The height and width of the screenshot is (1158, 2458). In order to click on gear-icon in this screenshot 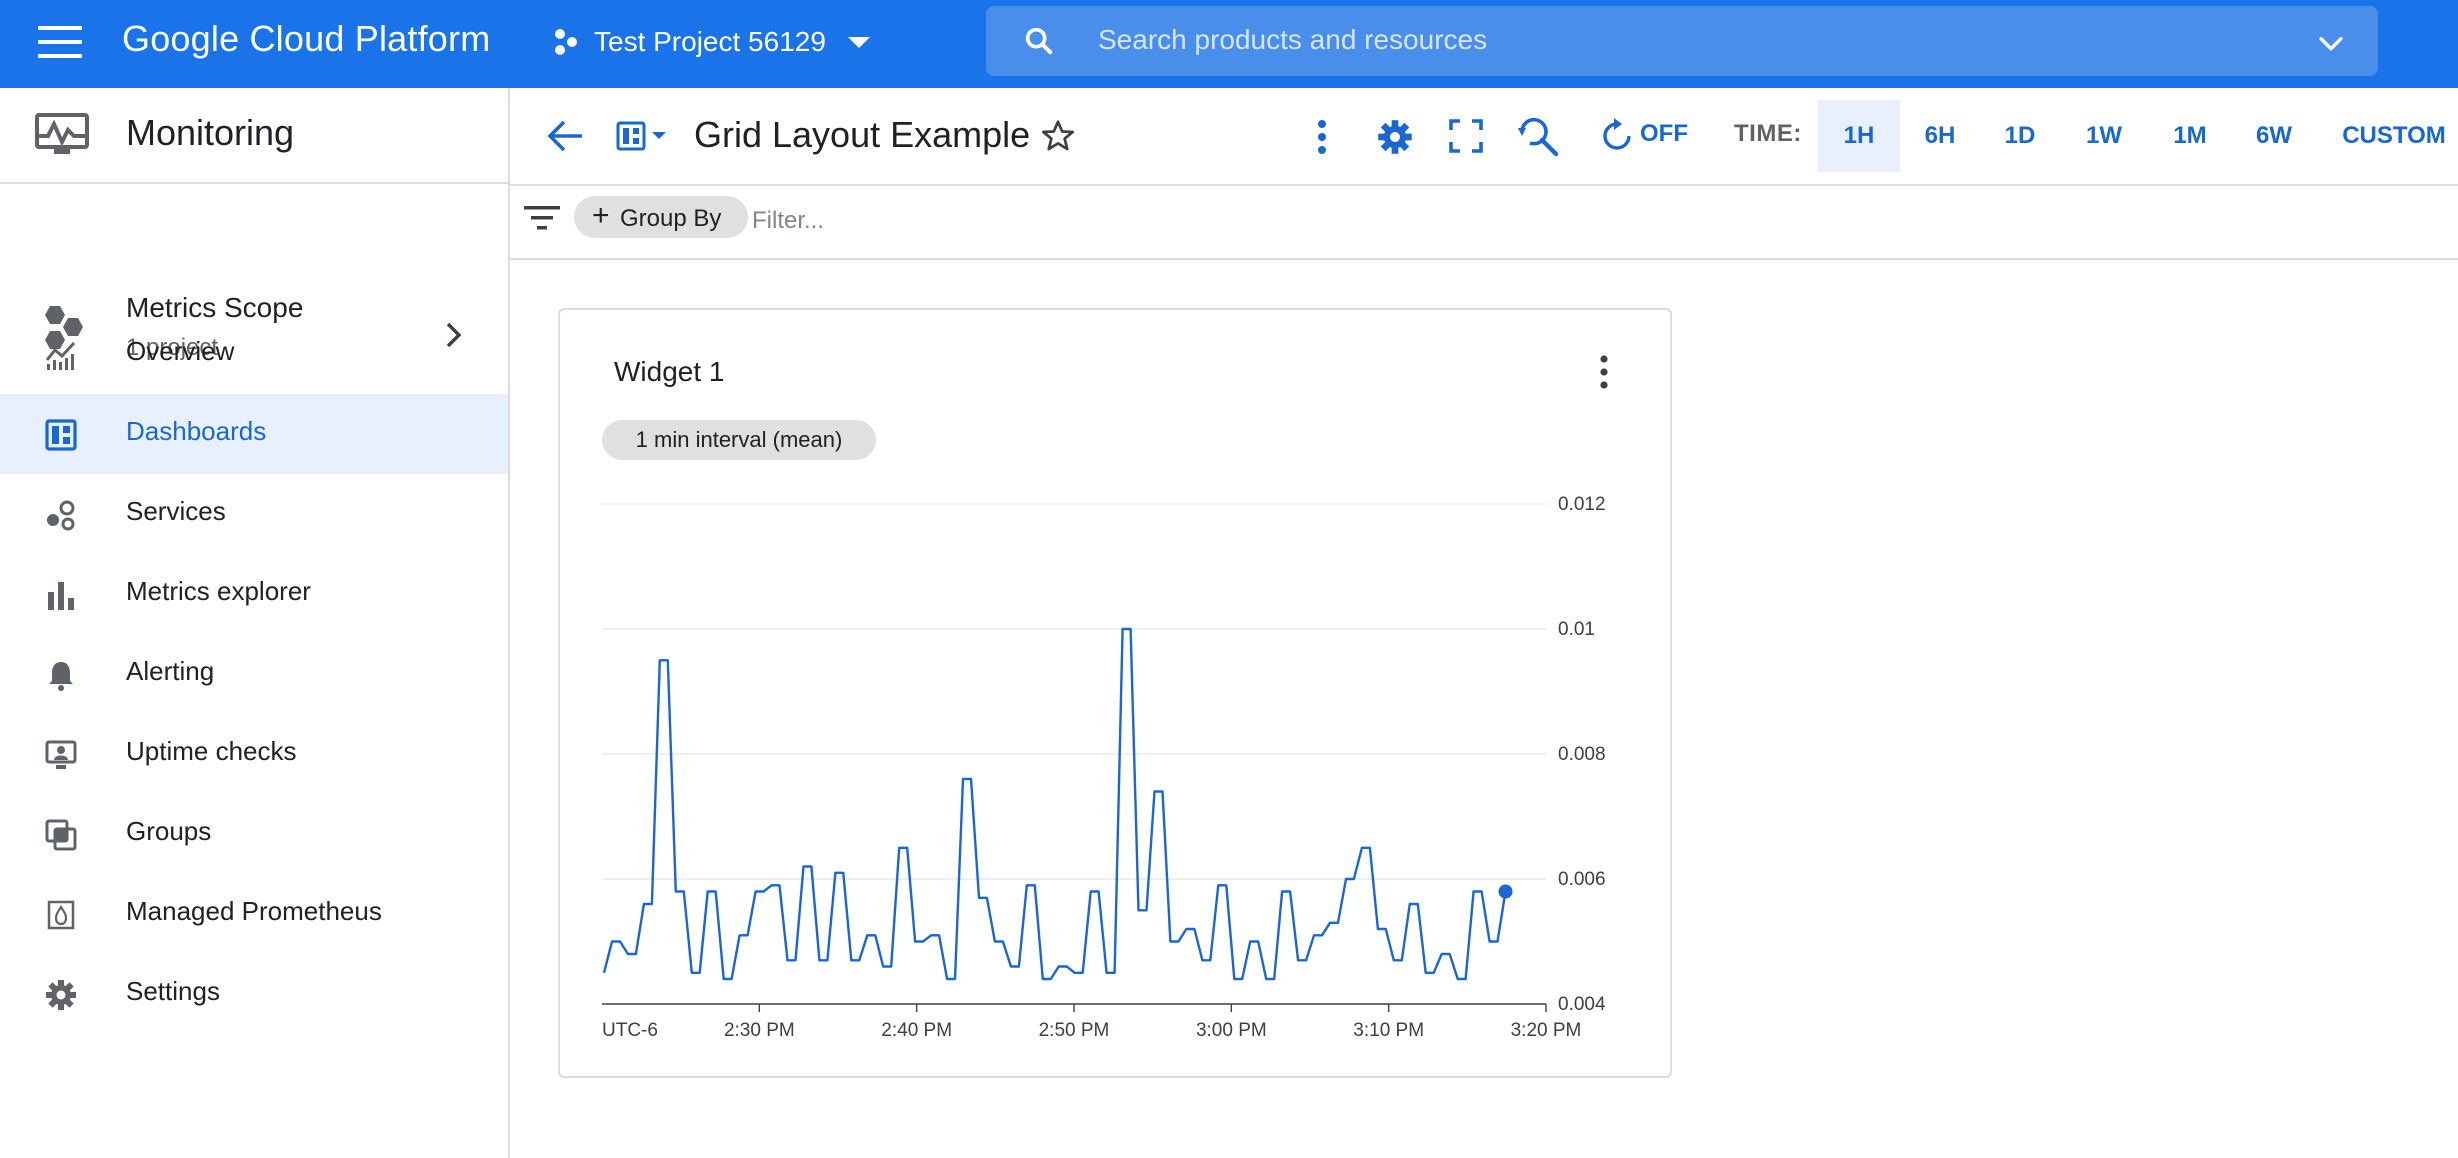, I will do `click(61, 995)`.